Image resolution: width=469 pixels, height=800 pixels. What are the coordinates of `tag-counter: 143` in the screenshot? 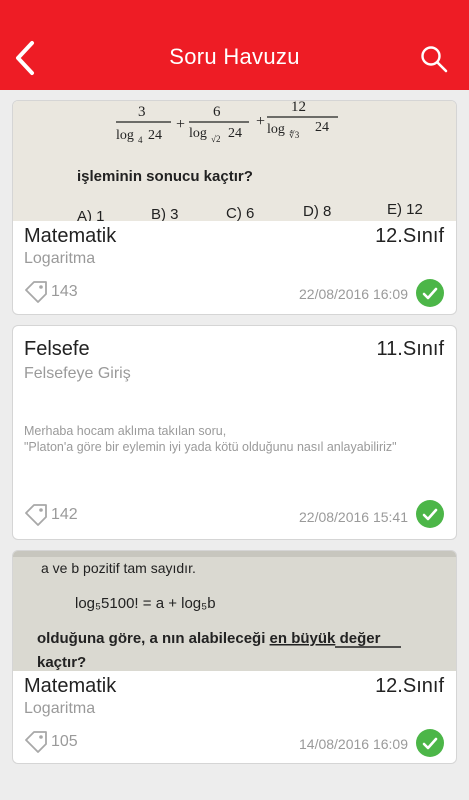 It's located at (51, 292).